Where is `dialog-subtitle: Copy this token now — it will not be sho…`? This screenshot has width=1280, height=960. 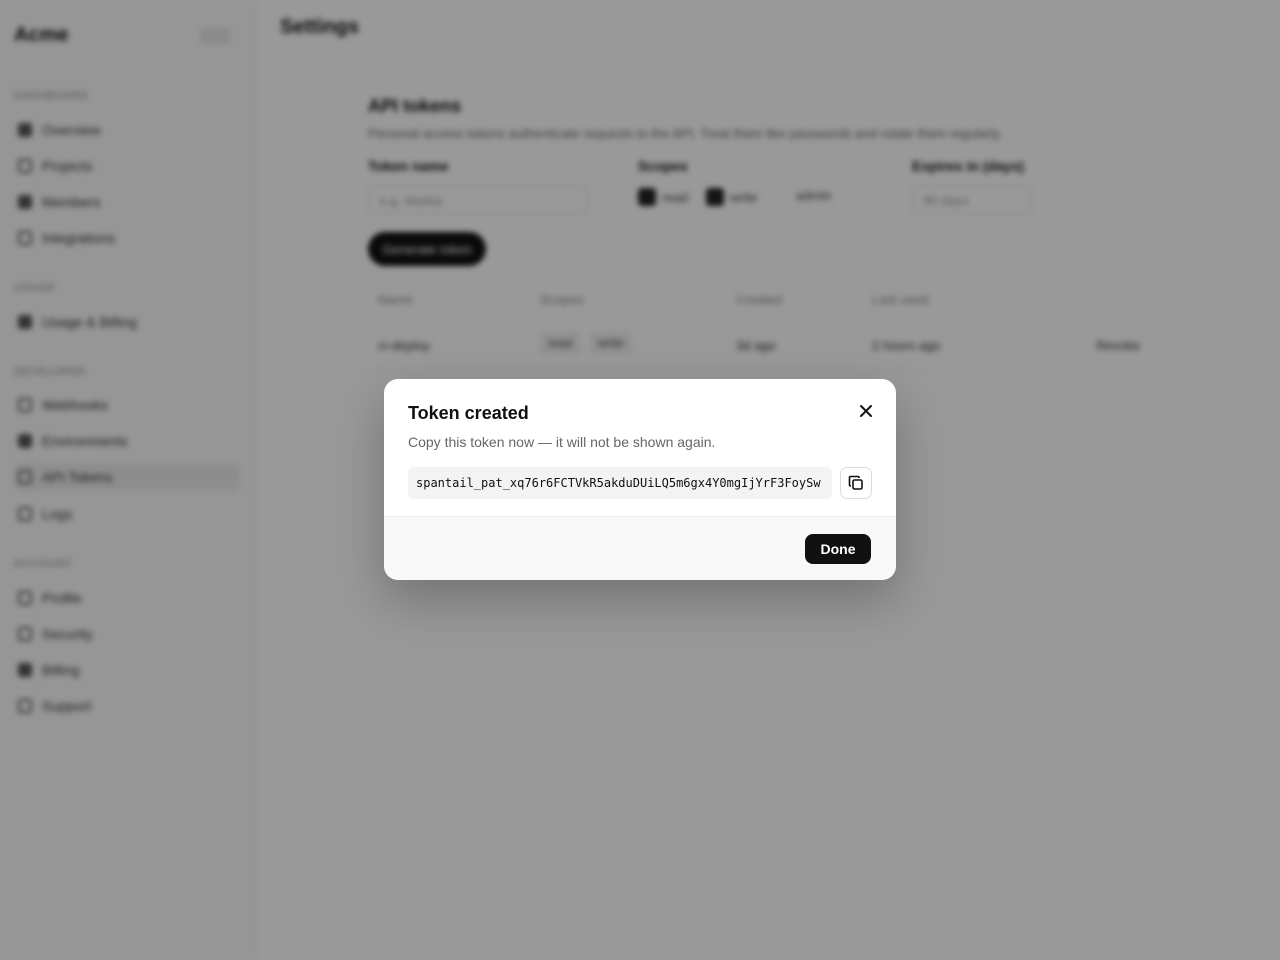 dialog-subtitle: Copy this token now — it will not be sho… is located at coordinates (562, 442).